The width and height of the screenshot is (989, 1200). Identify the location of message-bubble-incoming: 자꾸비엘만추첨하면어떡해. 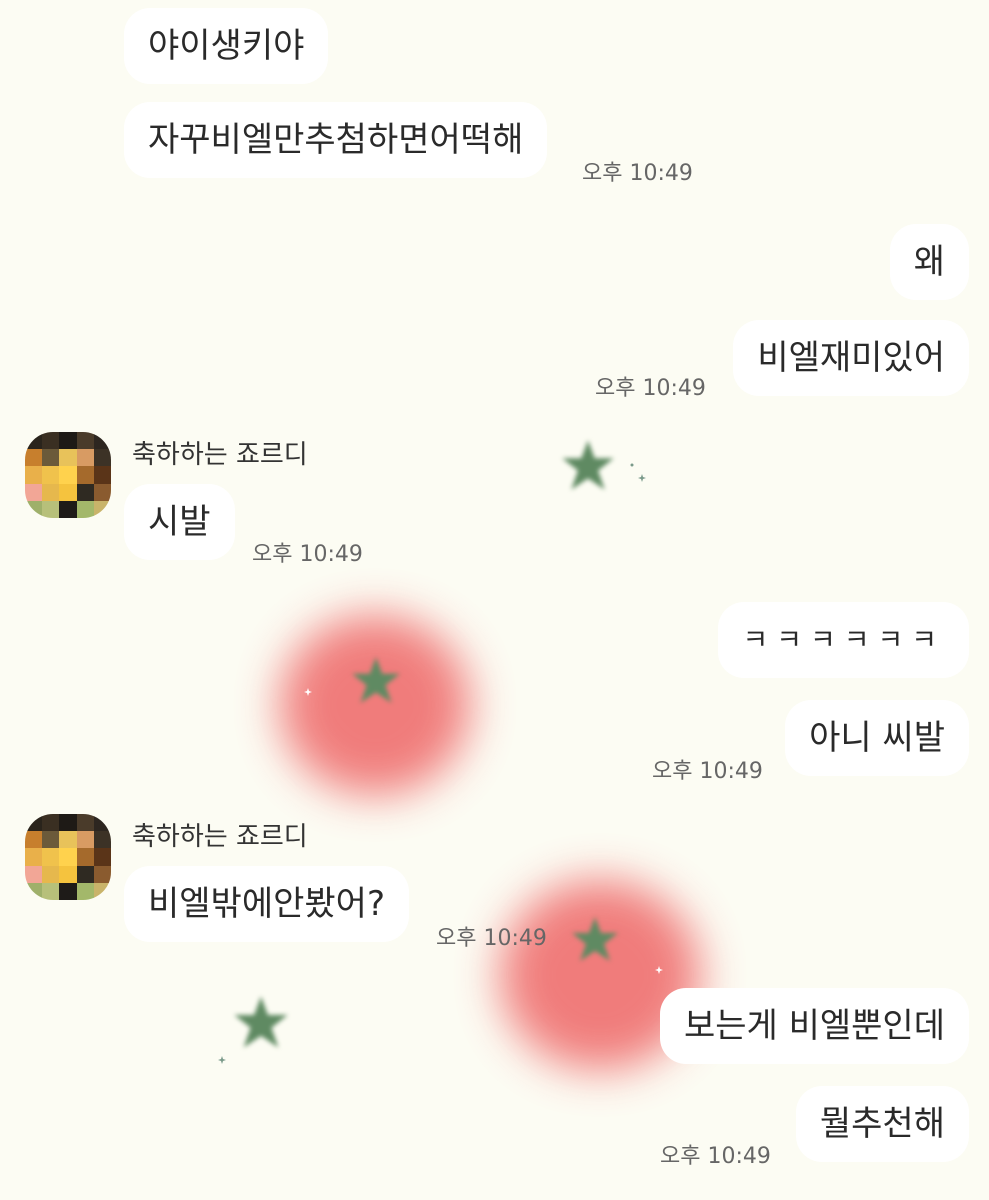
(336, 140).